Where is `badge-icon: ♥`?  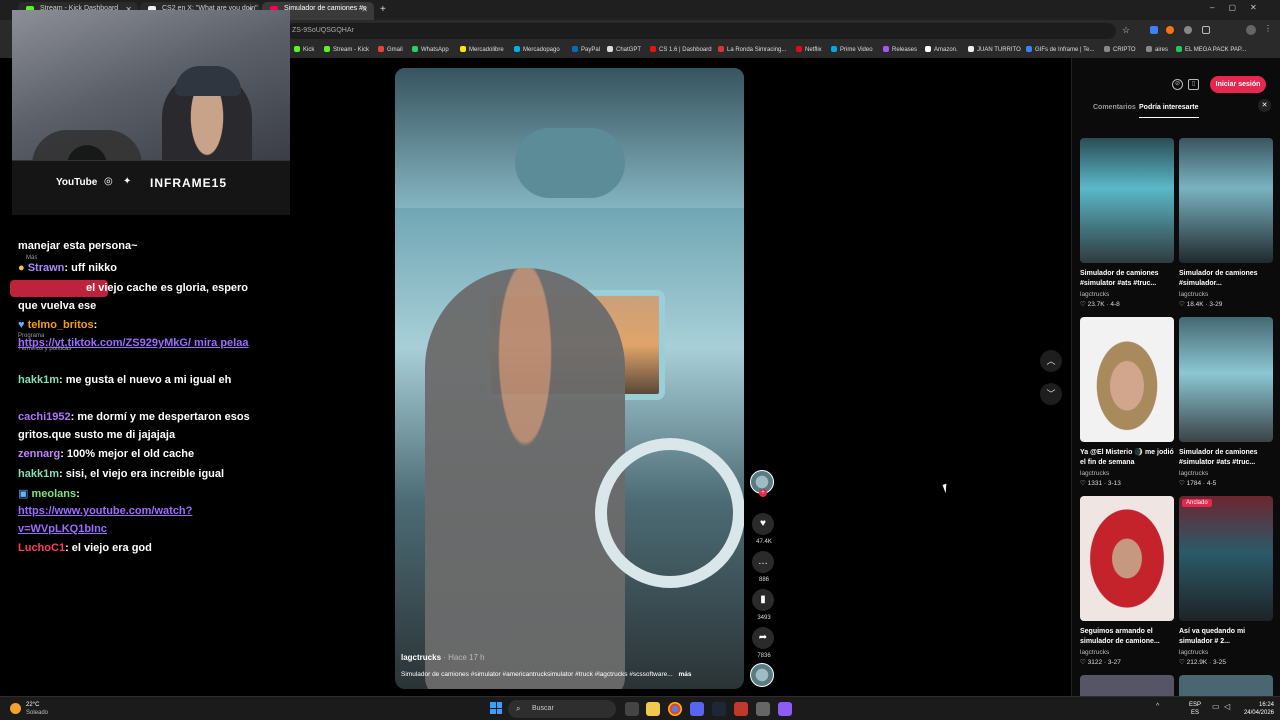
badge-icon: ♥ is located at coordinates (21, 325).